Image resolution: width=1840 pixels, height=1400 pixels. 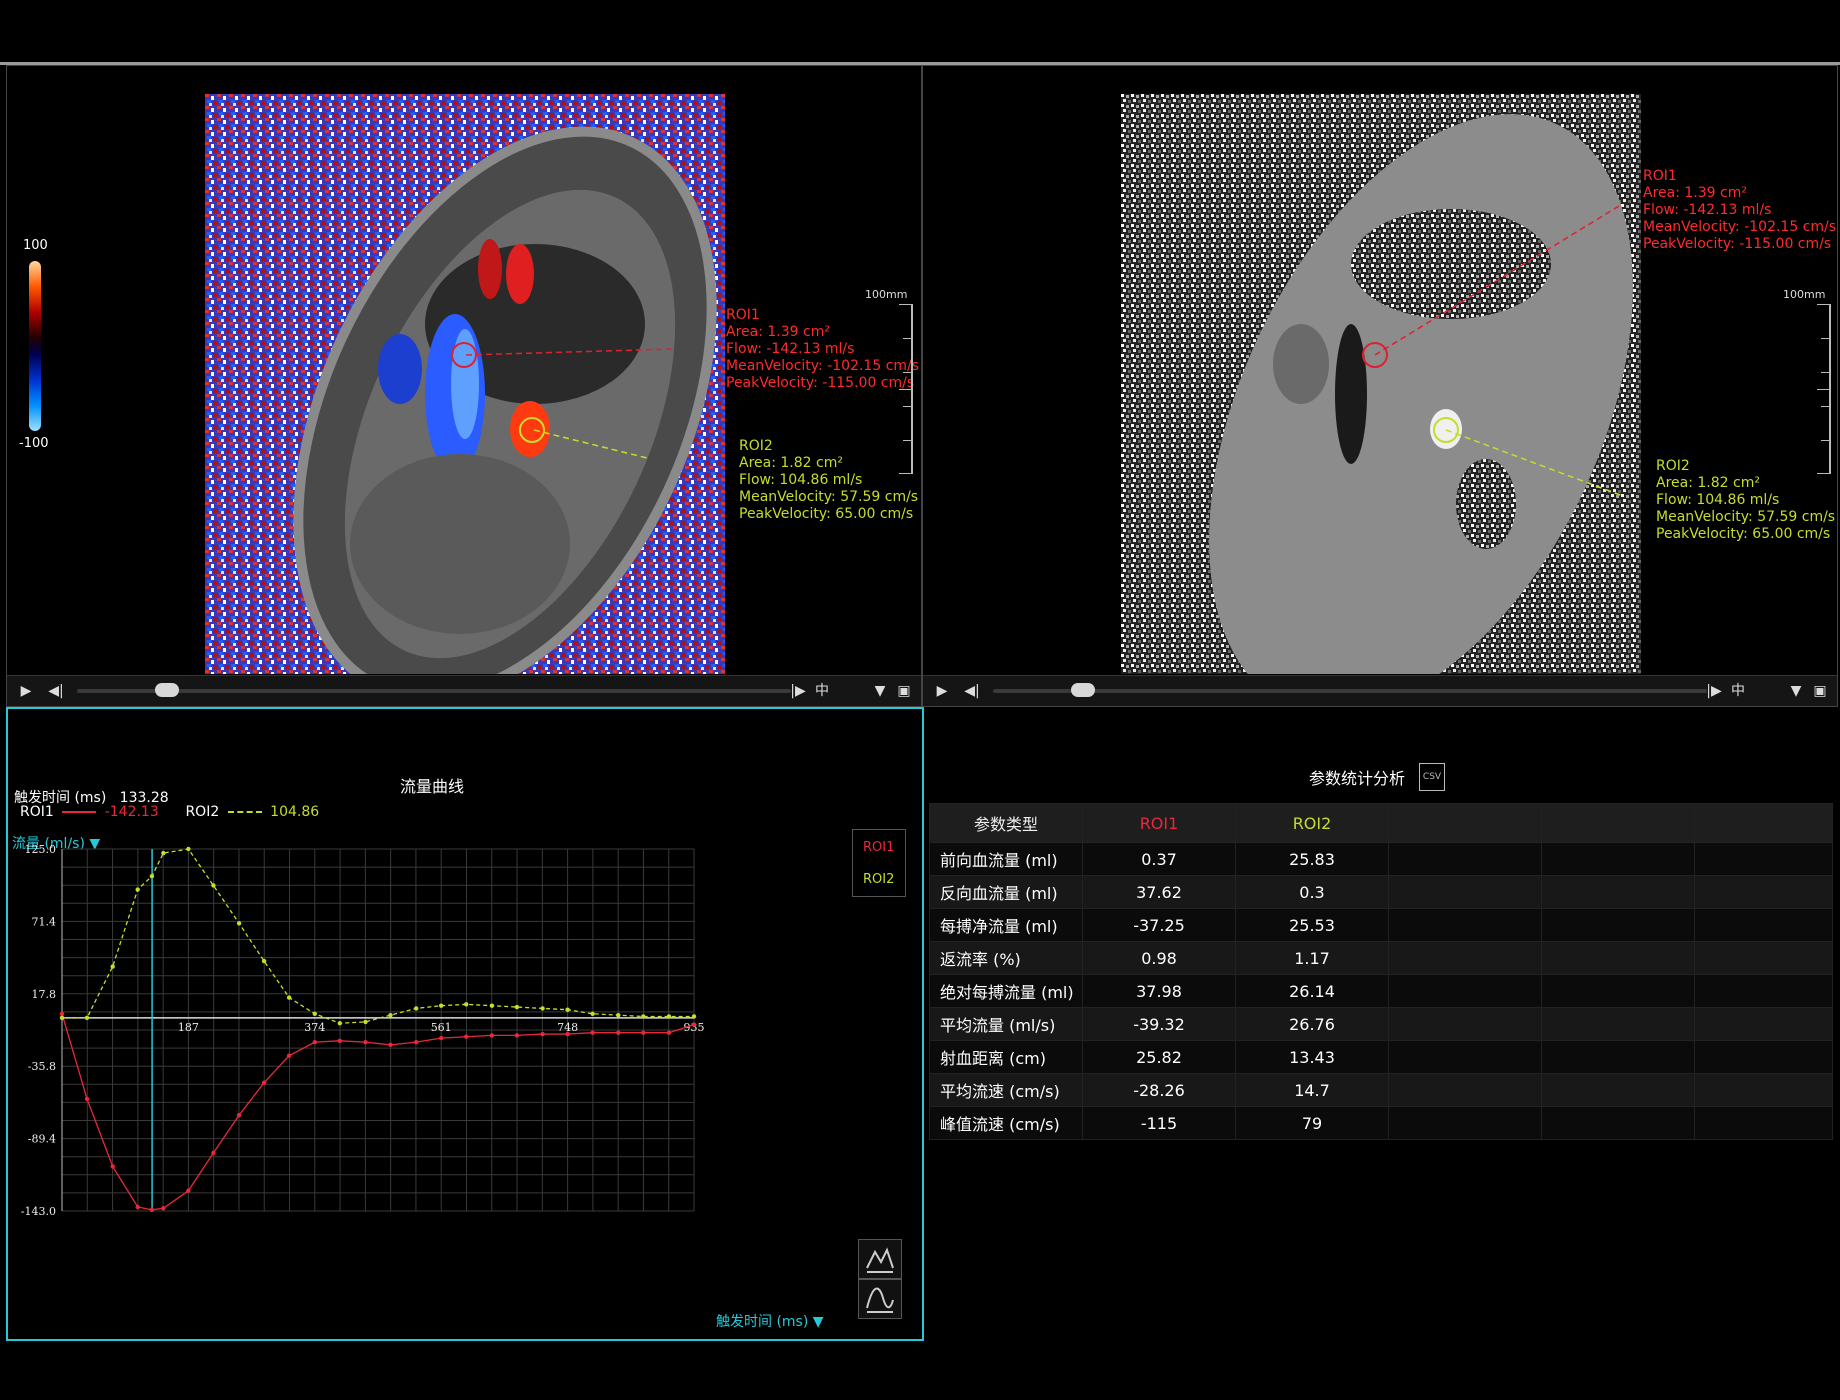 I want to click on header-roi1: ROI1, so click(x=1159, y=823).